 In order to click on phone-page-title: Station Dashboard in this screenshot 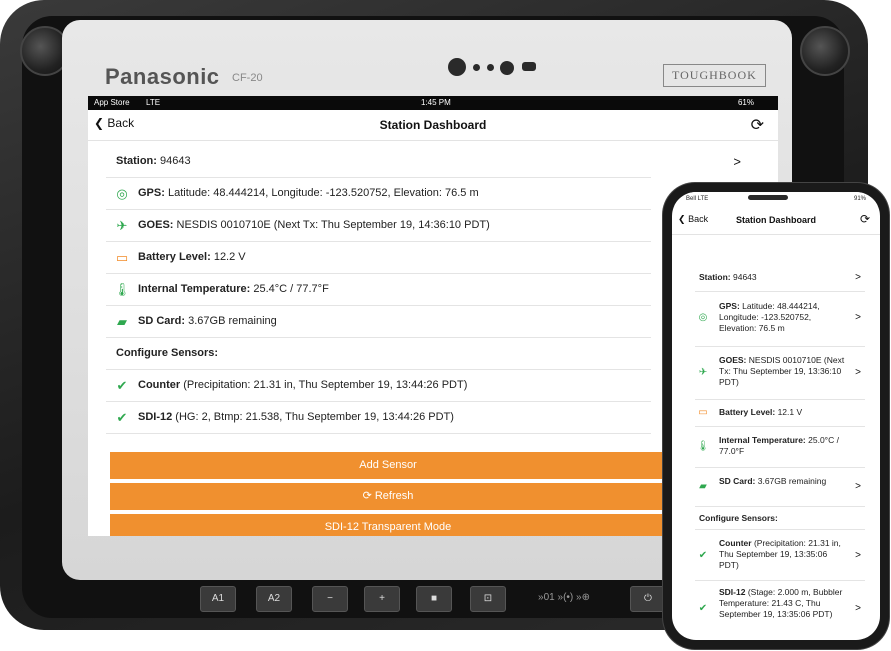, I will do `click(775, 220)`.